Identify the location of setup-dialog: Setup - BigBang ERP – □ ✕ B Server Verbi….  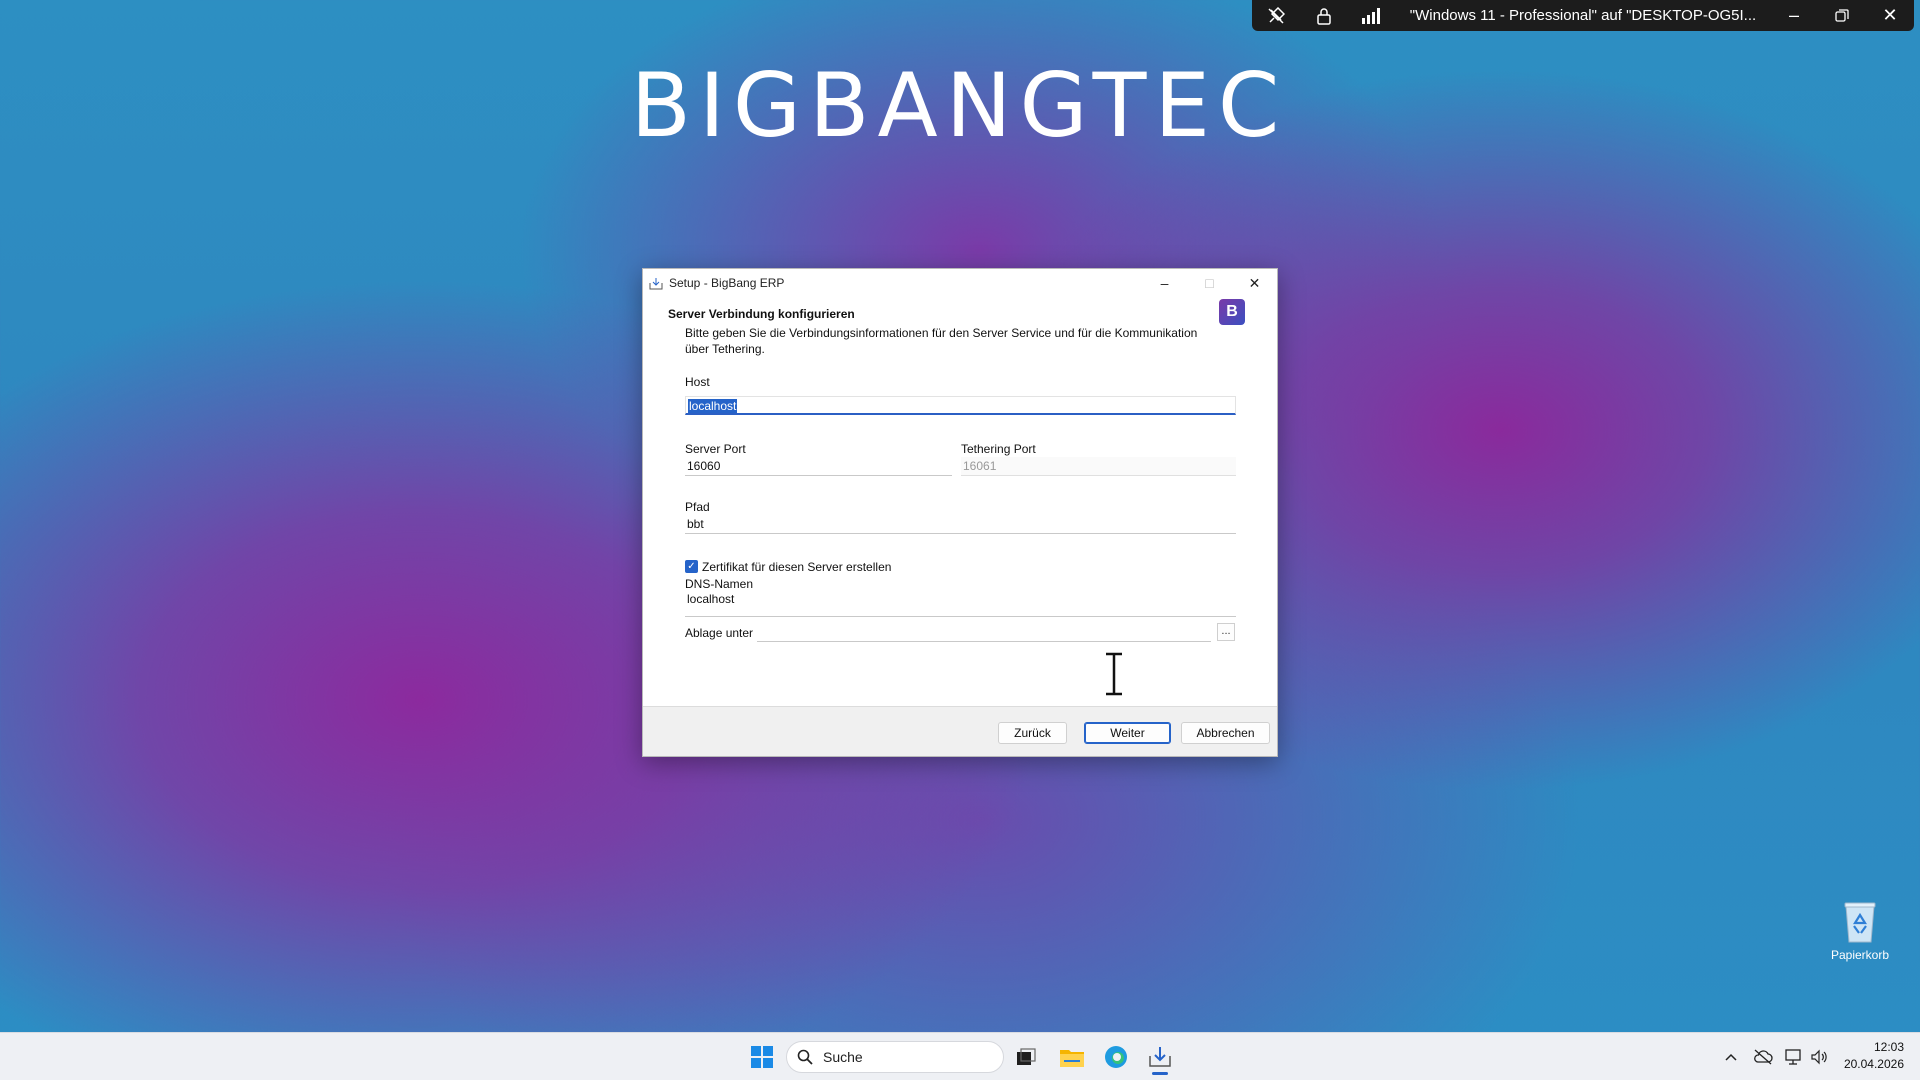
(960, 512).